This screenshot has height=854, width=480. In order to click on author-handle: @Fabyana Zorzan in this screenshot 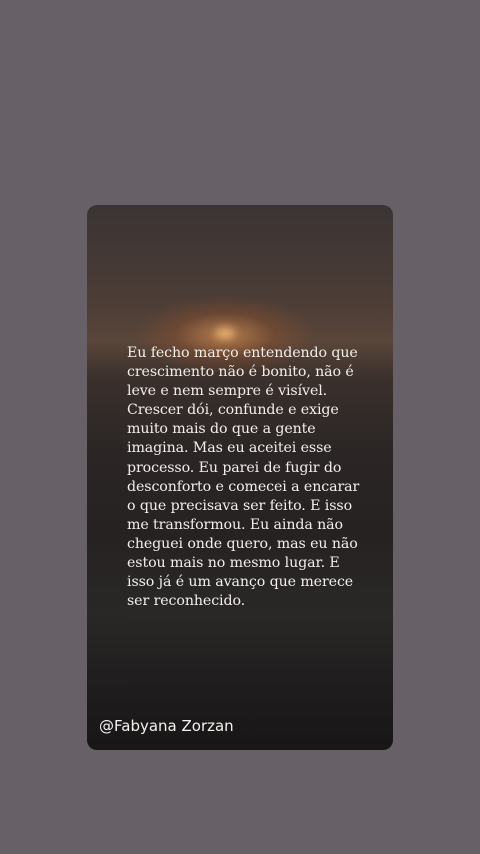, I will do `click(166, 726)`.